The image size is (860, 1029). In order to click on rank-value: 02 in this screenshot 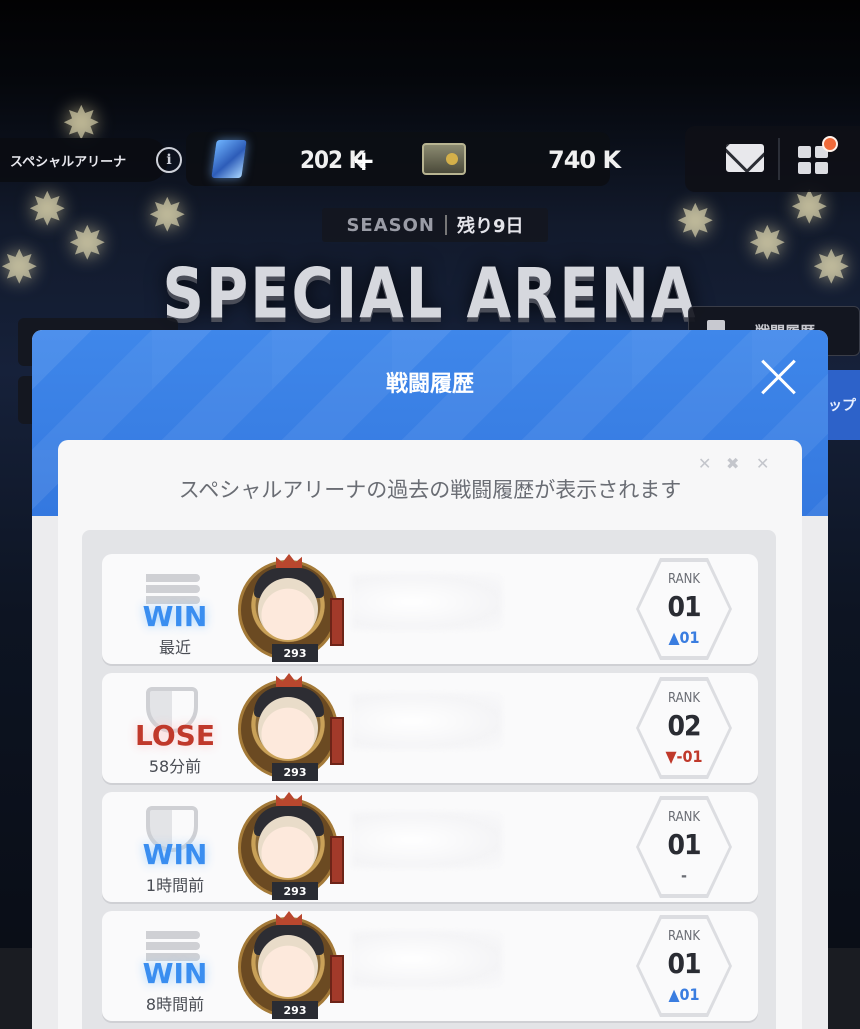, I will do `click(684, 725)`.